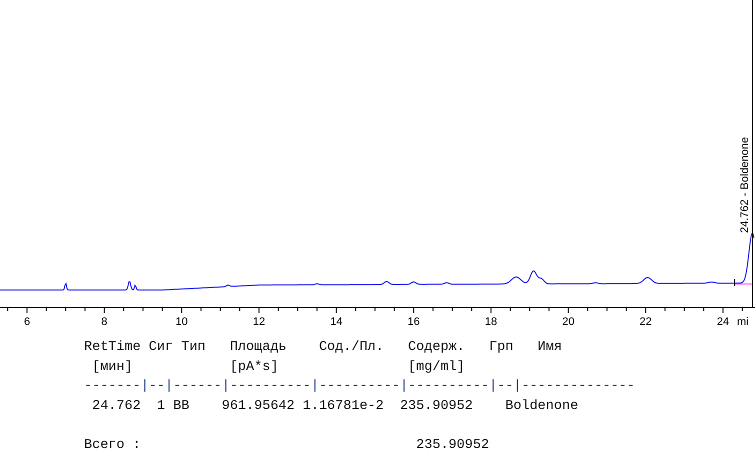  What do you see at coordinates (723, 322) in the screenshot?
I see `axis-tick-label: 24` at bounding box center [723, 322].